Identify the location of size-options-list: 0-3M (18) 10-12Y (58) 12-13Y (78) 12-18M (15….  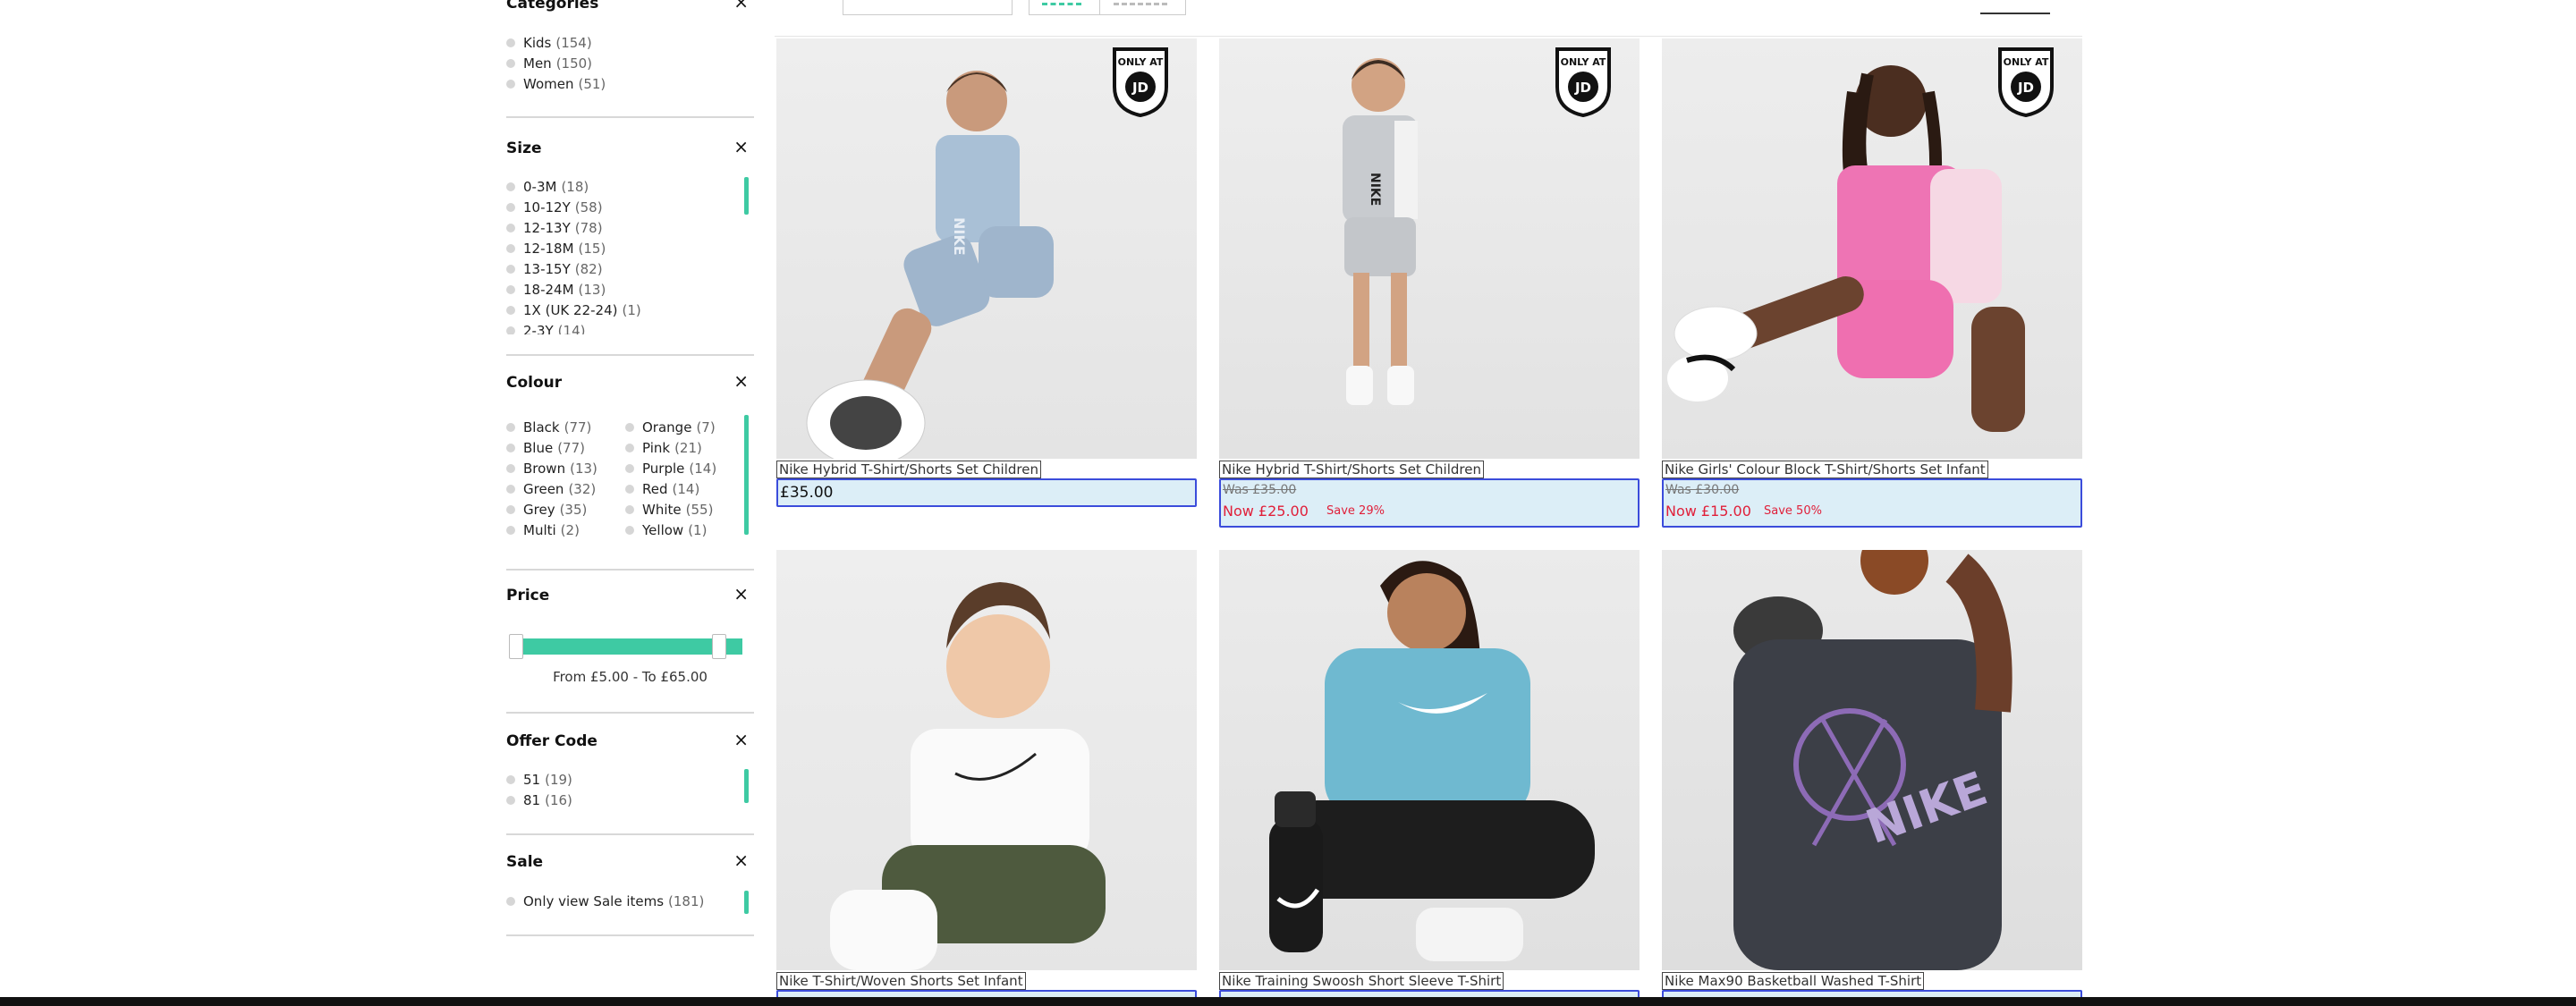
(627, 255).